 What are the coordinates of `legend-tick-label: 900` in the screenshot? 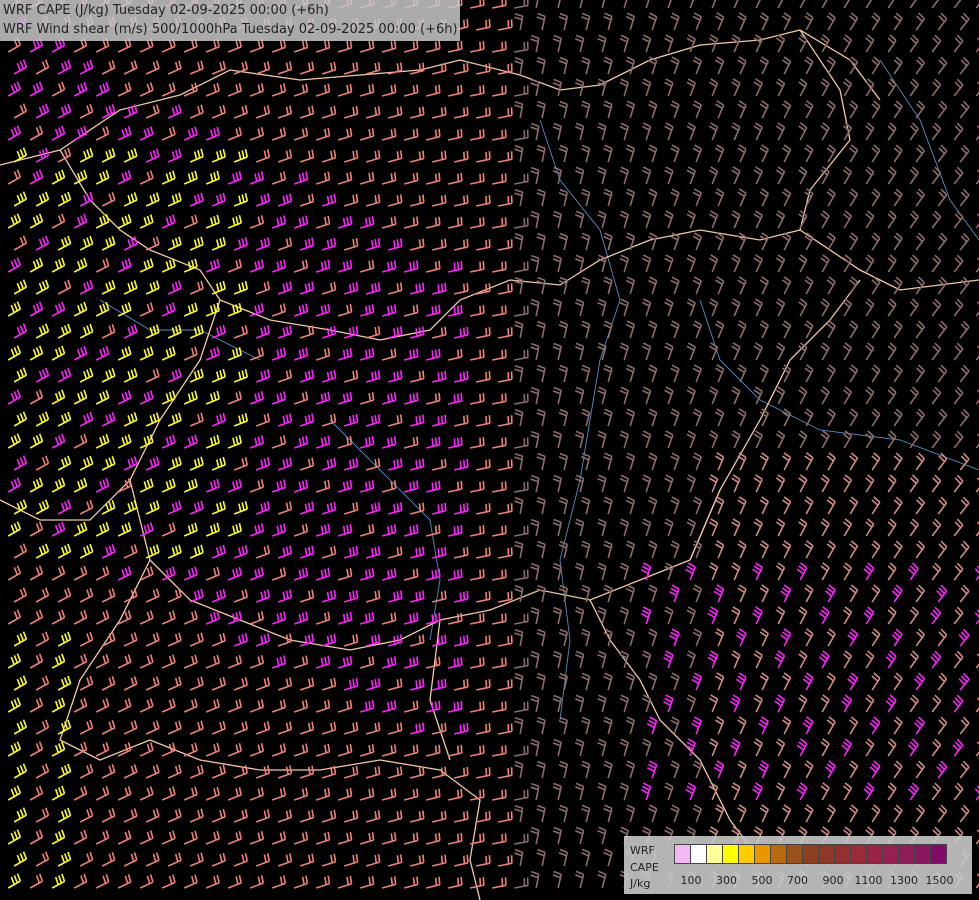 It's located at (833, 880).